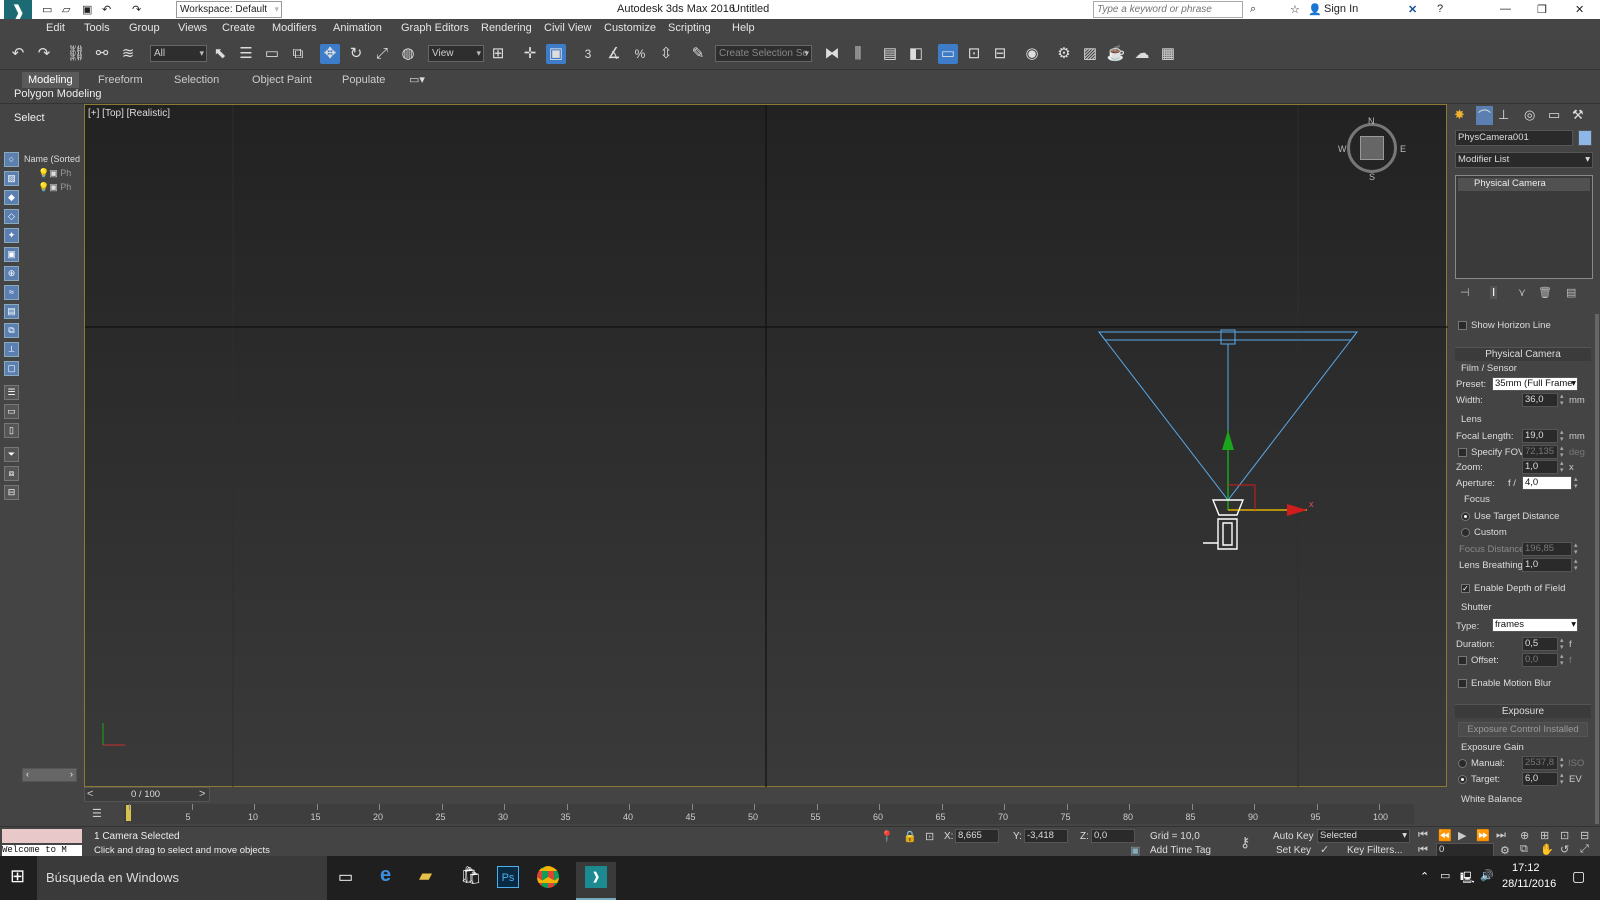 This screenshot has height=900, width=1600. I want to click on keyboard-shortcut-override-icon: ▣, so click(556, 54).